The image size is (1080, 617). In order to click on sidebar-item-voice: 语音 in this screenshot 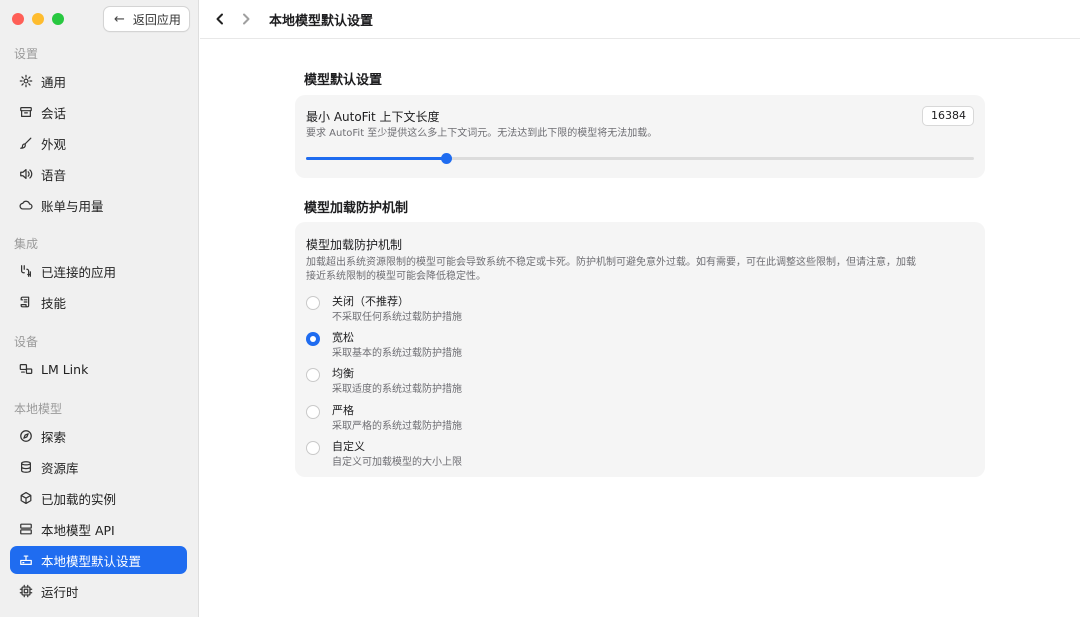, I will do `click(98, 174)`.